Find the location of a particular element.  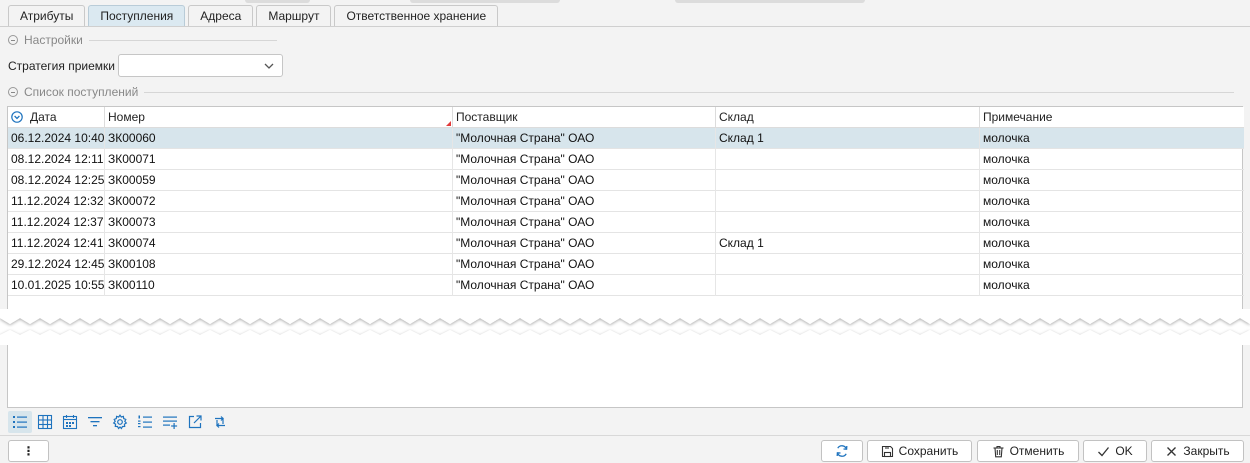

calendar-view-button is located at coordinates (70, 422).